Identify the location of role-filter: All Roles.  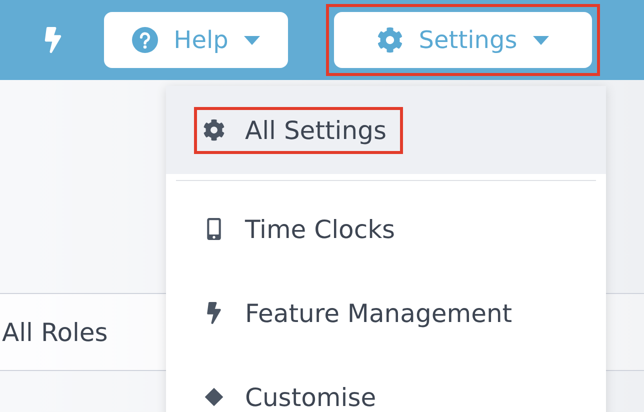
(55, 332).